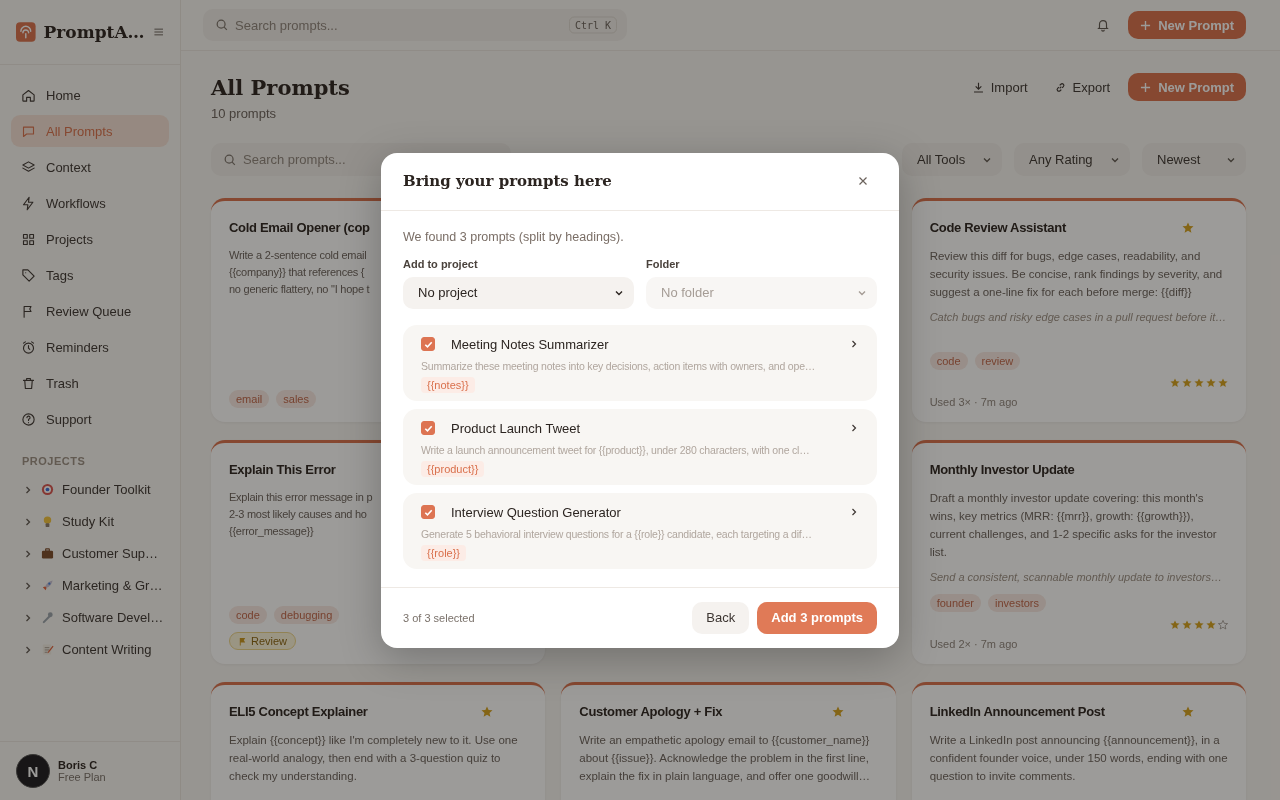 The height and width of the screenshot is (800, 1280). What do you see at coordinates (26, 32) in the screenshot?
I see `logo-icon` at bounding box center [26, 32].